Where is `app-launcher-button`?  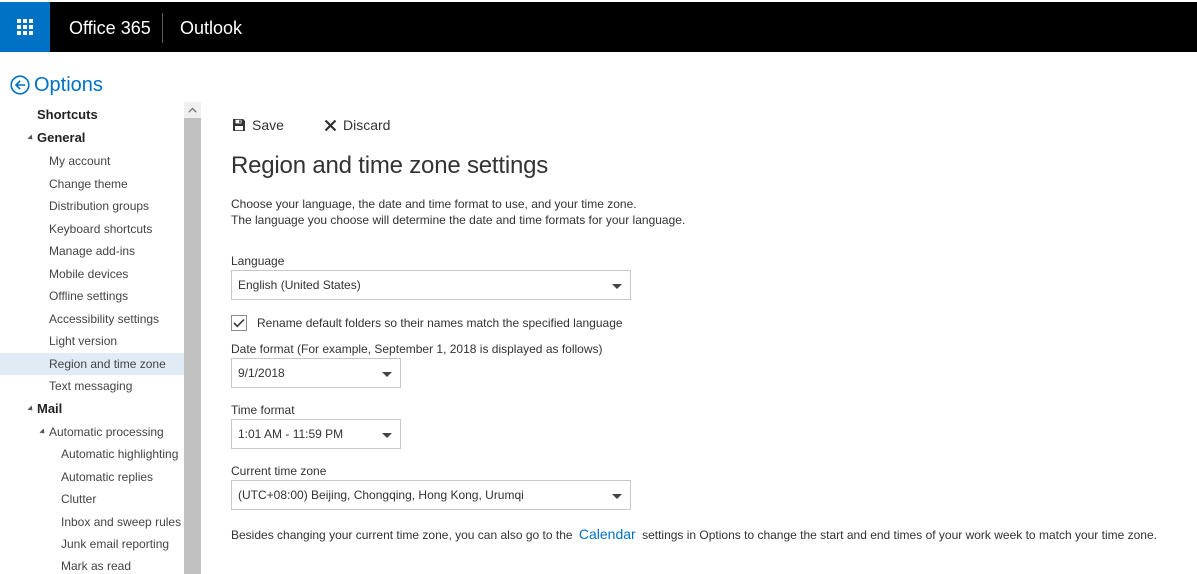
app-launcher-button is located at coordinates (25, 27).